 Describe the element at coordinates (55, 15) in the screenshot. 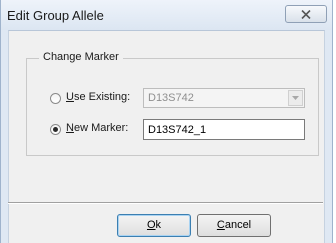

I see `window-title: Edit Group Allele` at that location.